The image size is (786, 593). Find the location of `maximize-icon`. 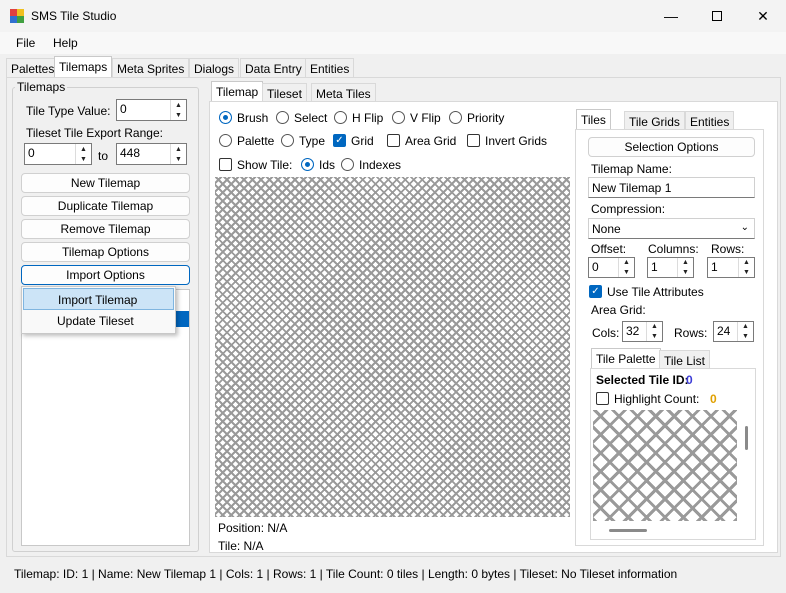

maximize-icon is located at coordinates (717, 16).